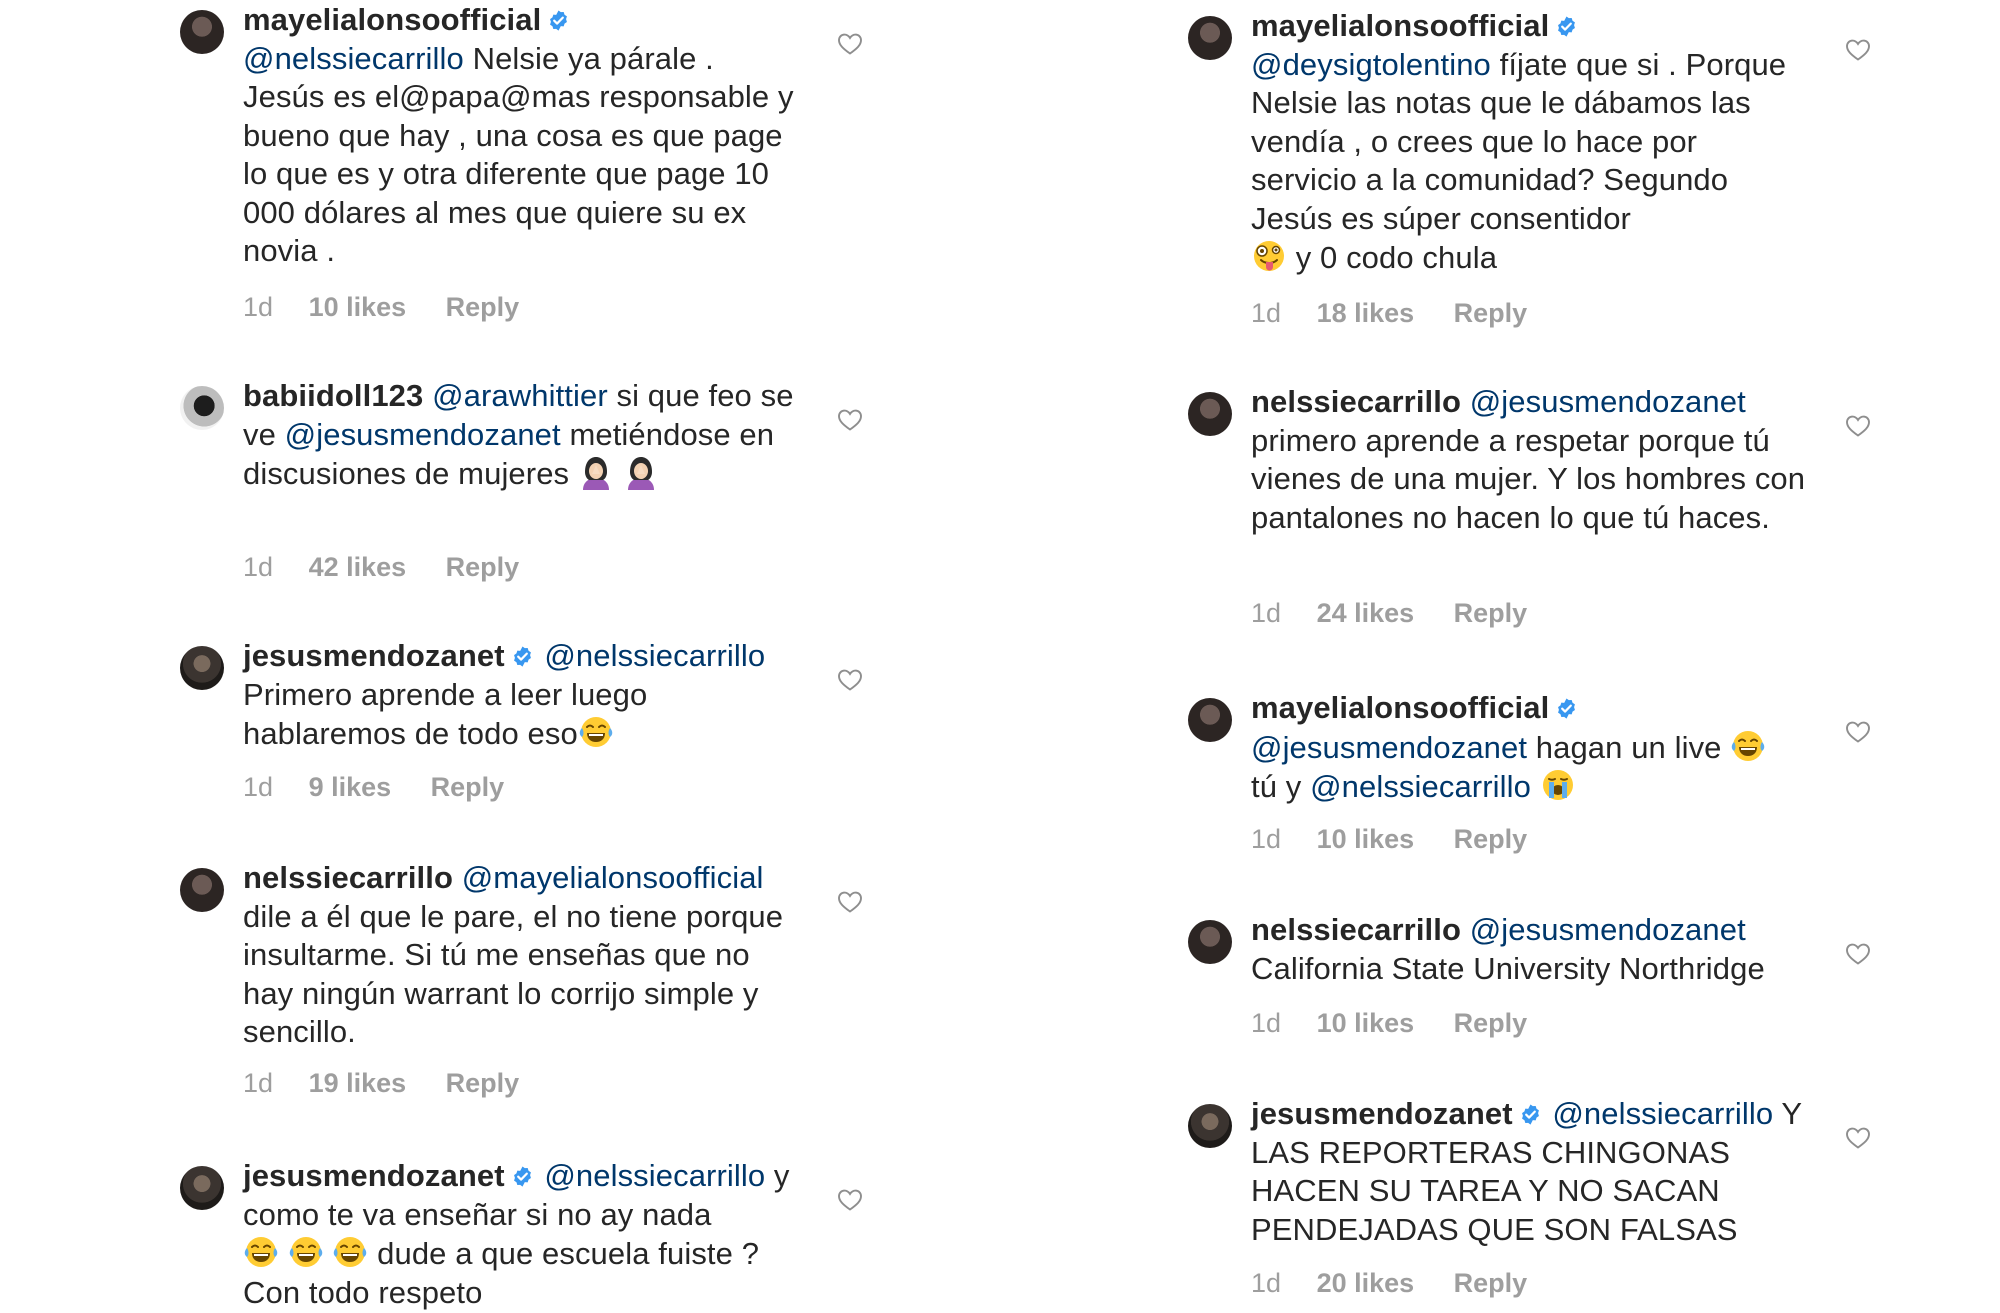  I want to click on likes-count: 9 likes, so click(350, 787).